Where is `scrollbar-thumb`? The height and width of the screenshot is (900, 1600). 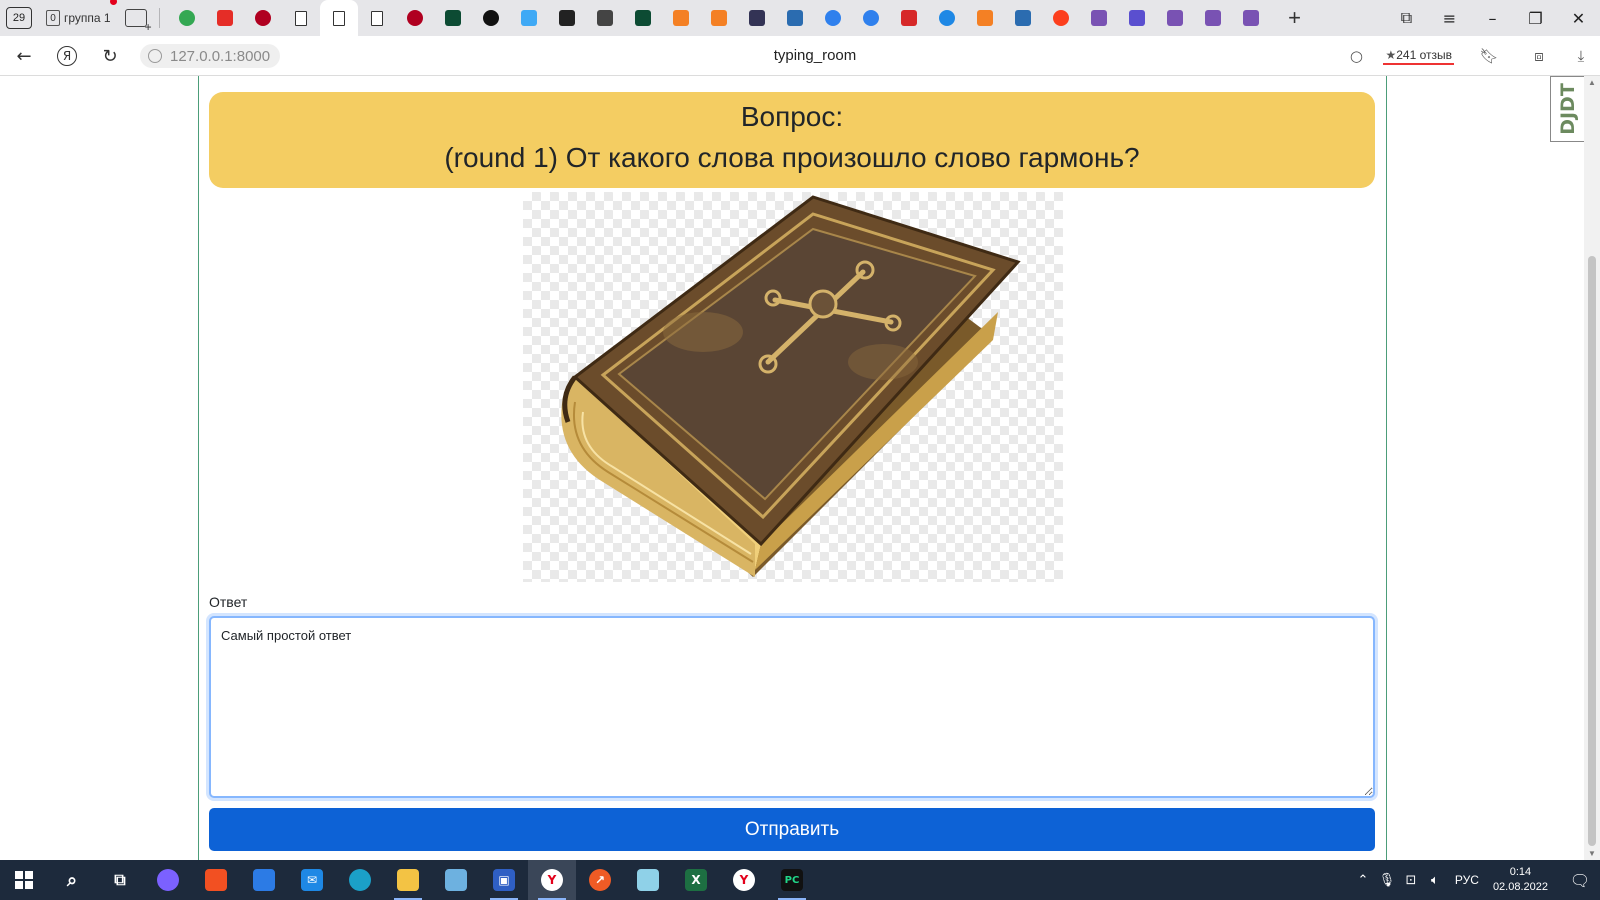 scrollbar-thumb is located at coordinates (1592, 551).